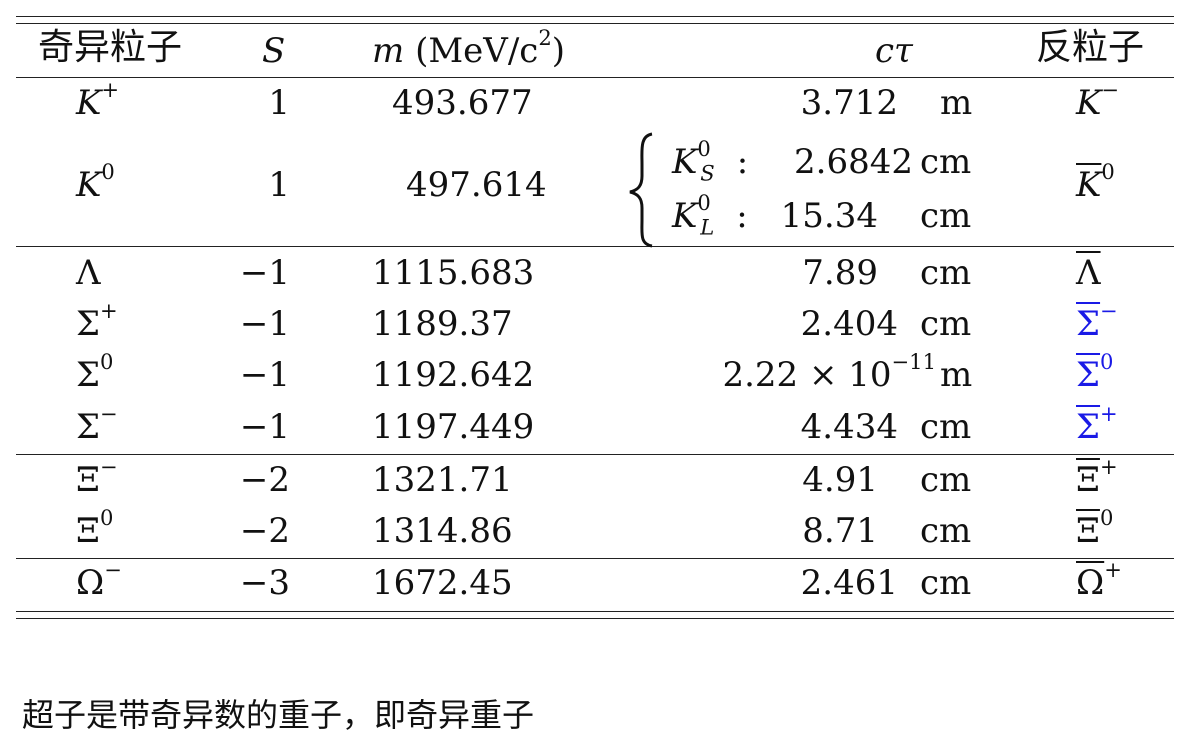 The height and width of the screenshot is (742, 1197). I want to click on antiparticle-charge: −, so click(1109, 311).